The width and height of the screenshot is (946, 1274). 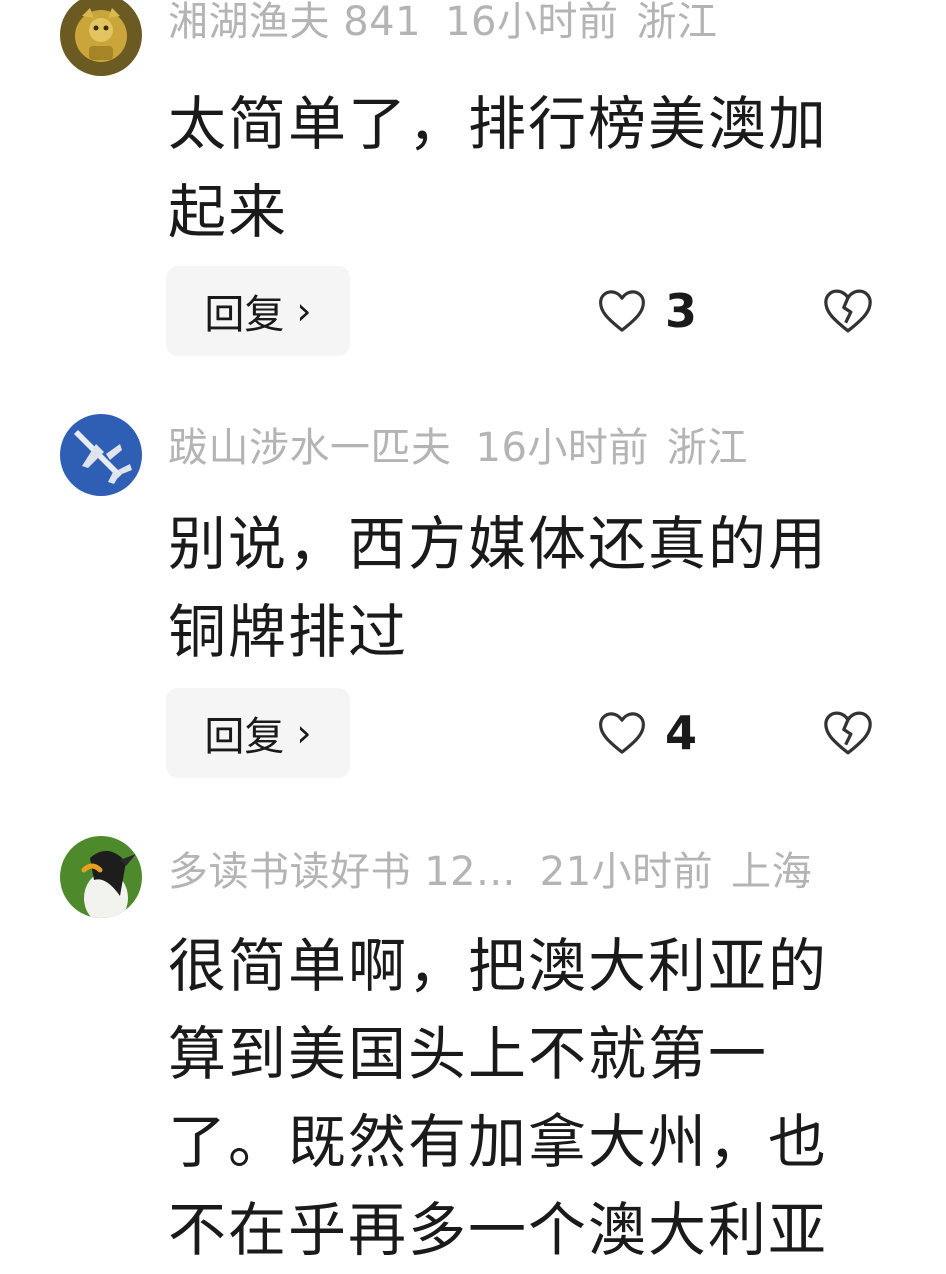 I want to click on fighter-jet-avatar-icon, so click(x=101, y=455).